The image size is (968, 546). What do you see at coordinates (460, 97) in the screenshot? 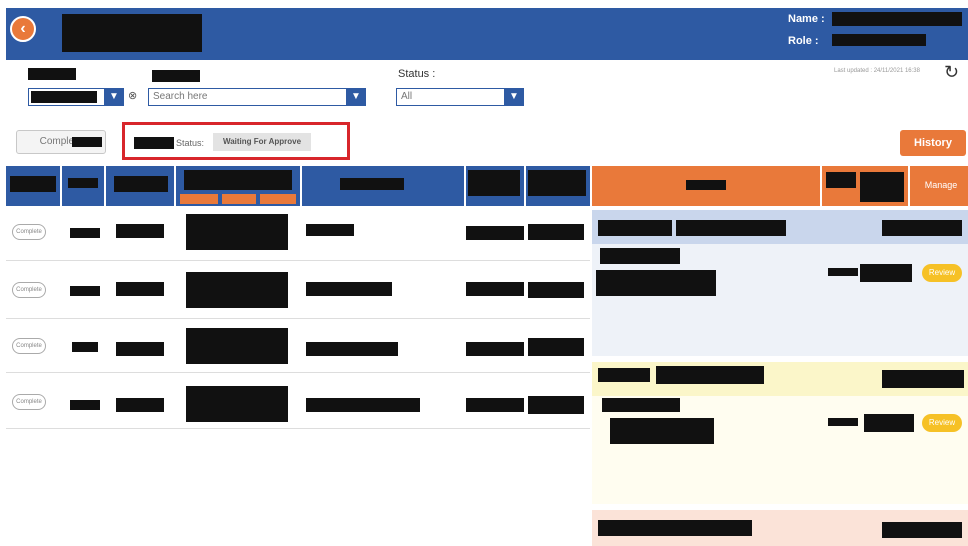
I see `status-select: All ▼` at bounding box center [460, 97].